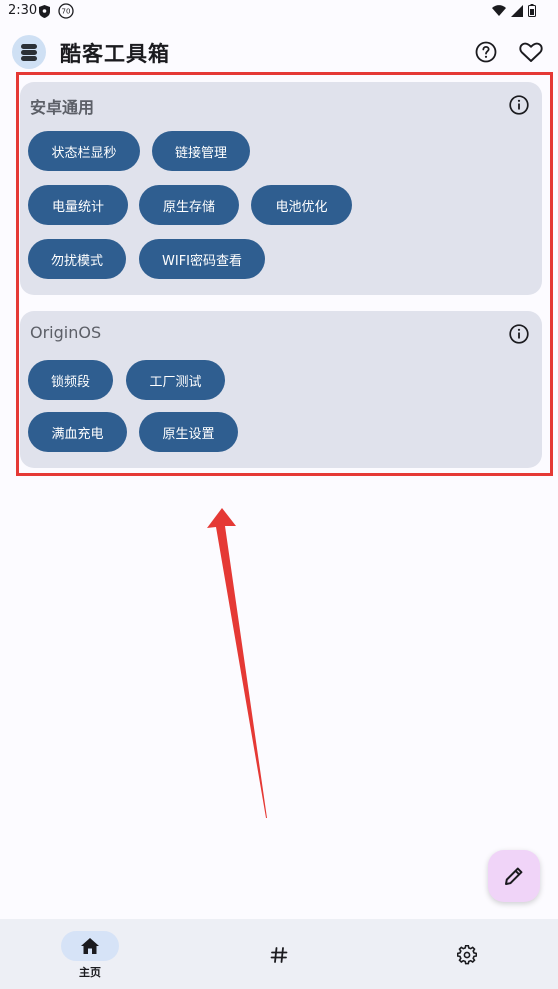 This screenshot has height=989, width=558. Describe the element at coordinates (517, 10) in the screenshot. I see `signal-icon` at that location.